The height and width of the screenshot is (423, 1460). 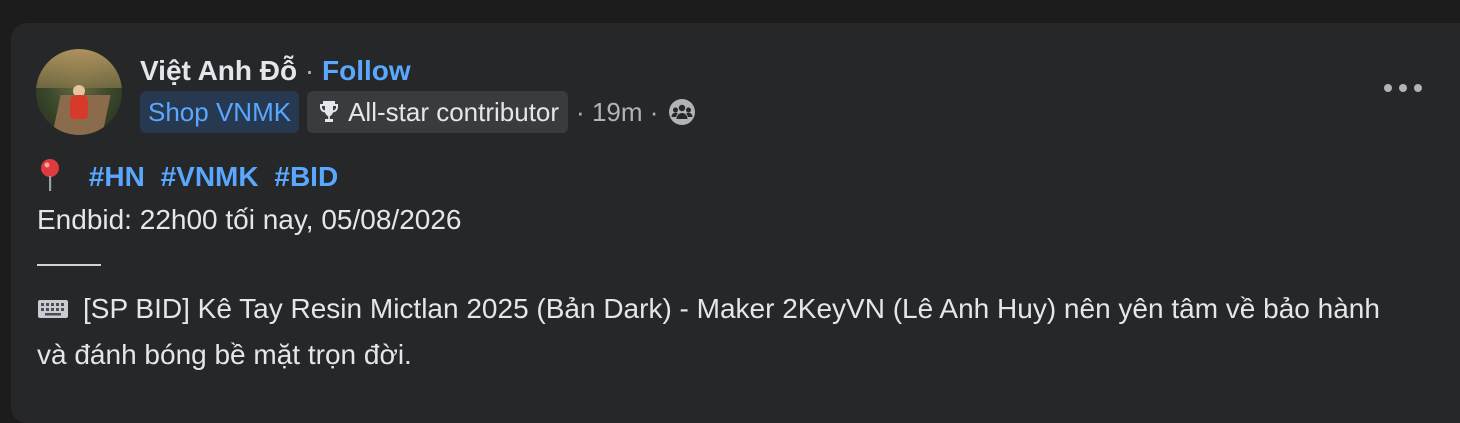 I want to click on group-badge: Shop VNMK, so click(x=220, y=112).